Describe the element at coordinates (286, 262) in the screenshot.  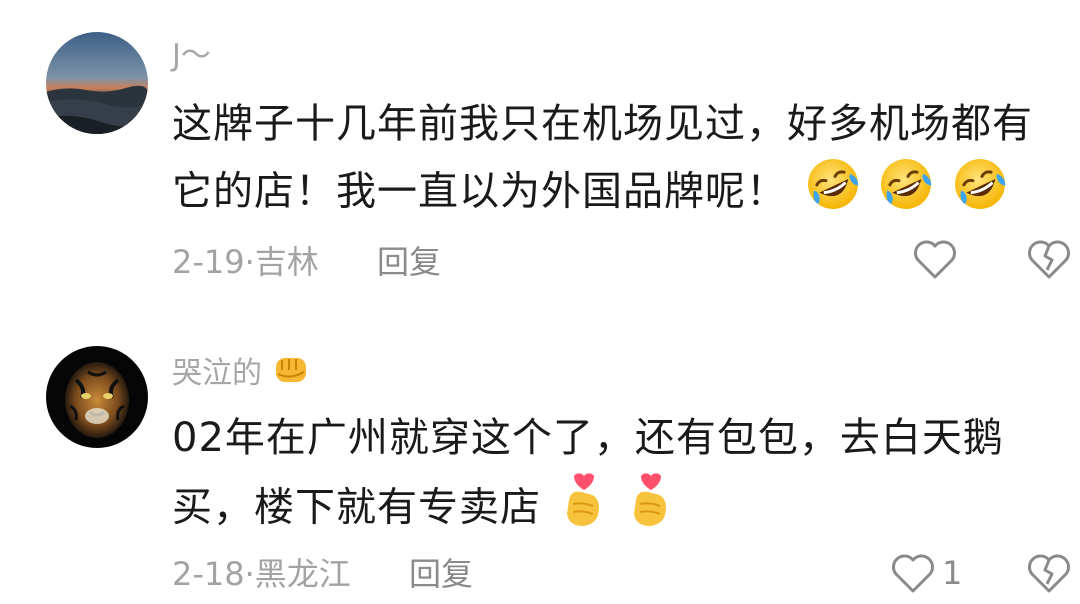
I see `comment-location: 吉林` at that location.